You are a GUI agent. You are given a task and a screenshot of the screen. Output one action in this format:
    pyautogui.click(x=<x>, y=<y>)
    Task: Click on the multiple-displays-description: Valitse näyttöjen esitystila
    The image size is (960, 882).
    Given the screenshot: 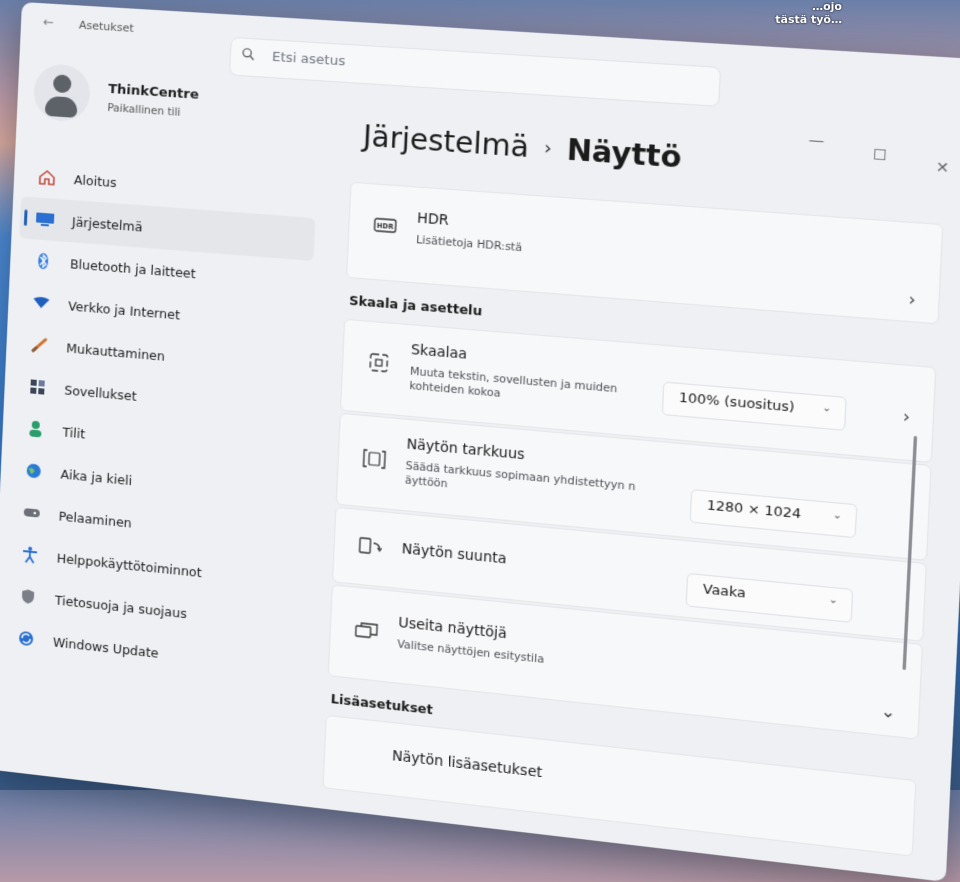 What is the action you would take?
    pyautogui.click(x=471, y=652)
    